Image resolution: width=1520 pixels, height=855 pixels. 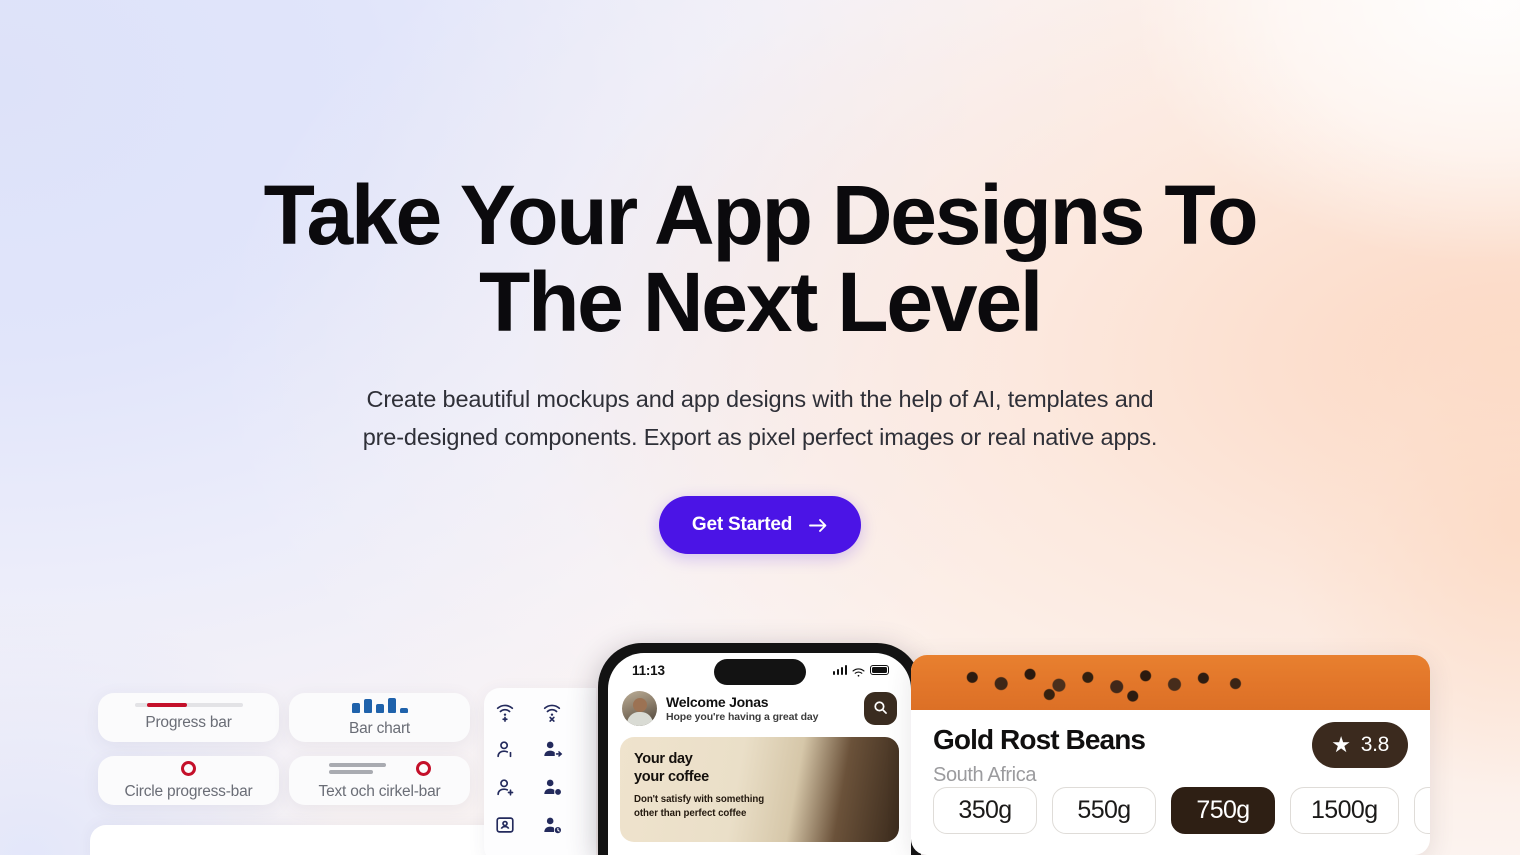 I want to click on wifi-icon, so click(x=858, y=671).